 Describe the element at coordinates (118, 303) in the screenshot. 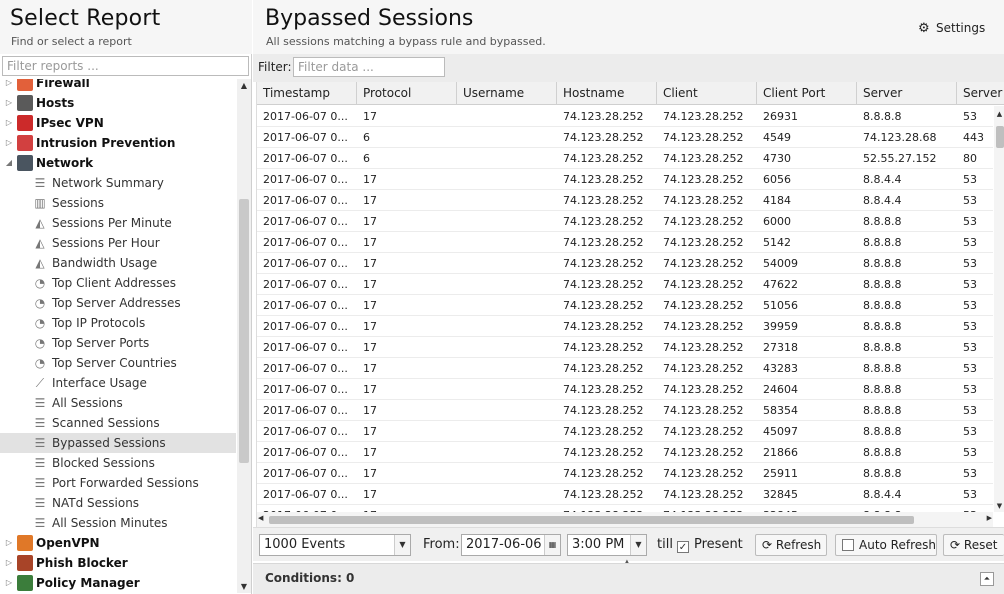

I see `tree-item-top-server-addresses: ◔ Top Server Addresses` at that location.